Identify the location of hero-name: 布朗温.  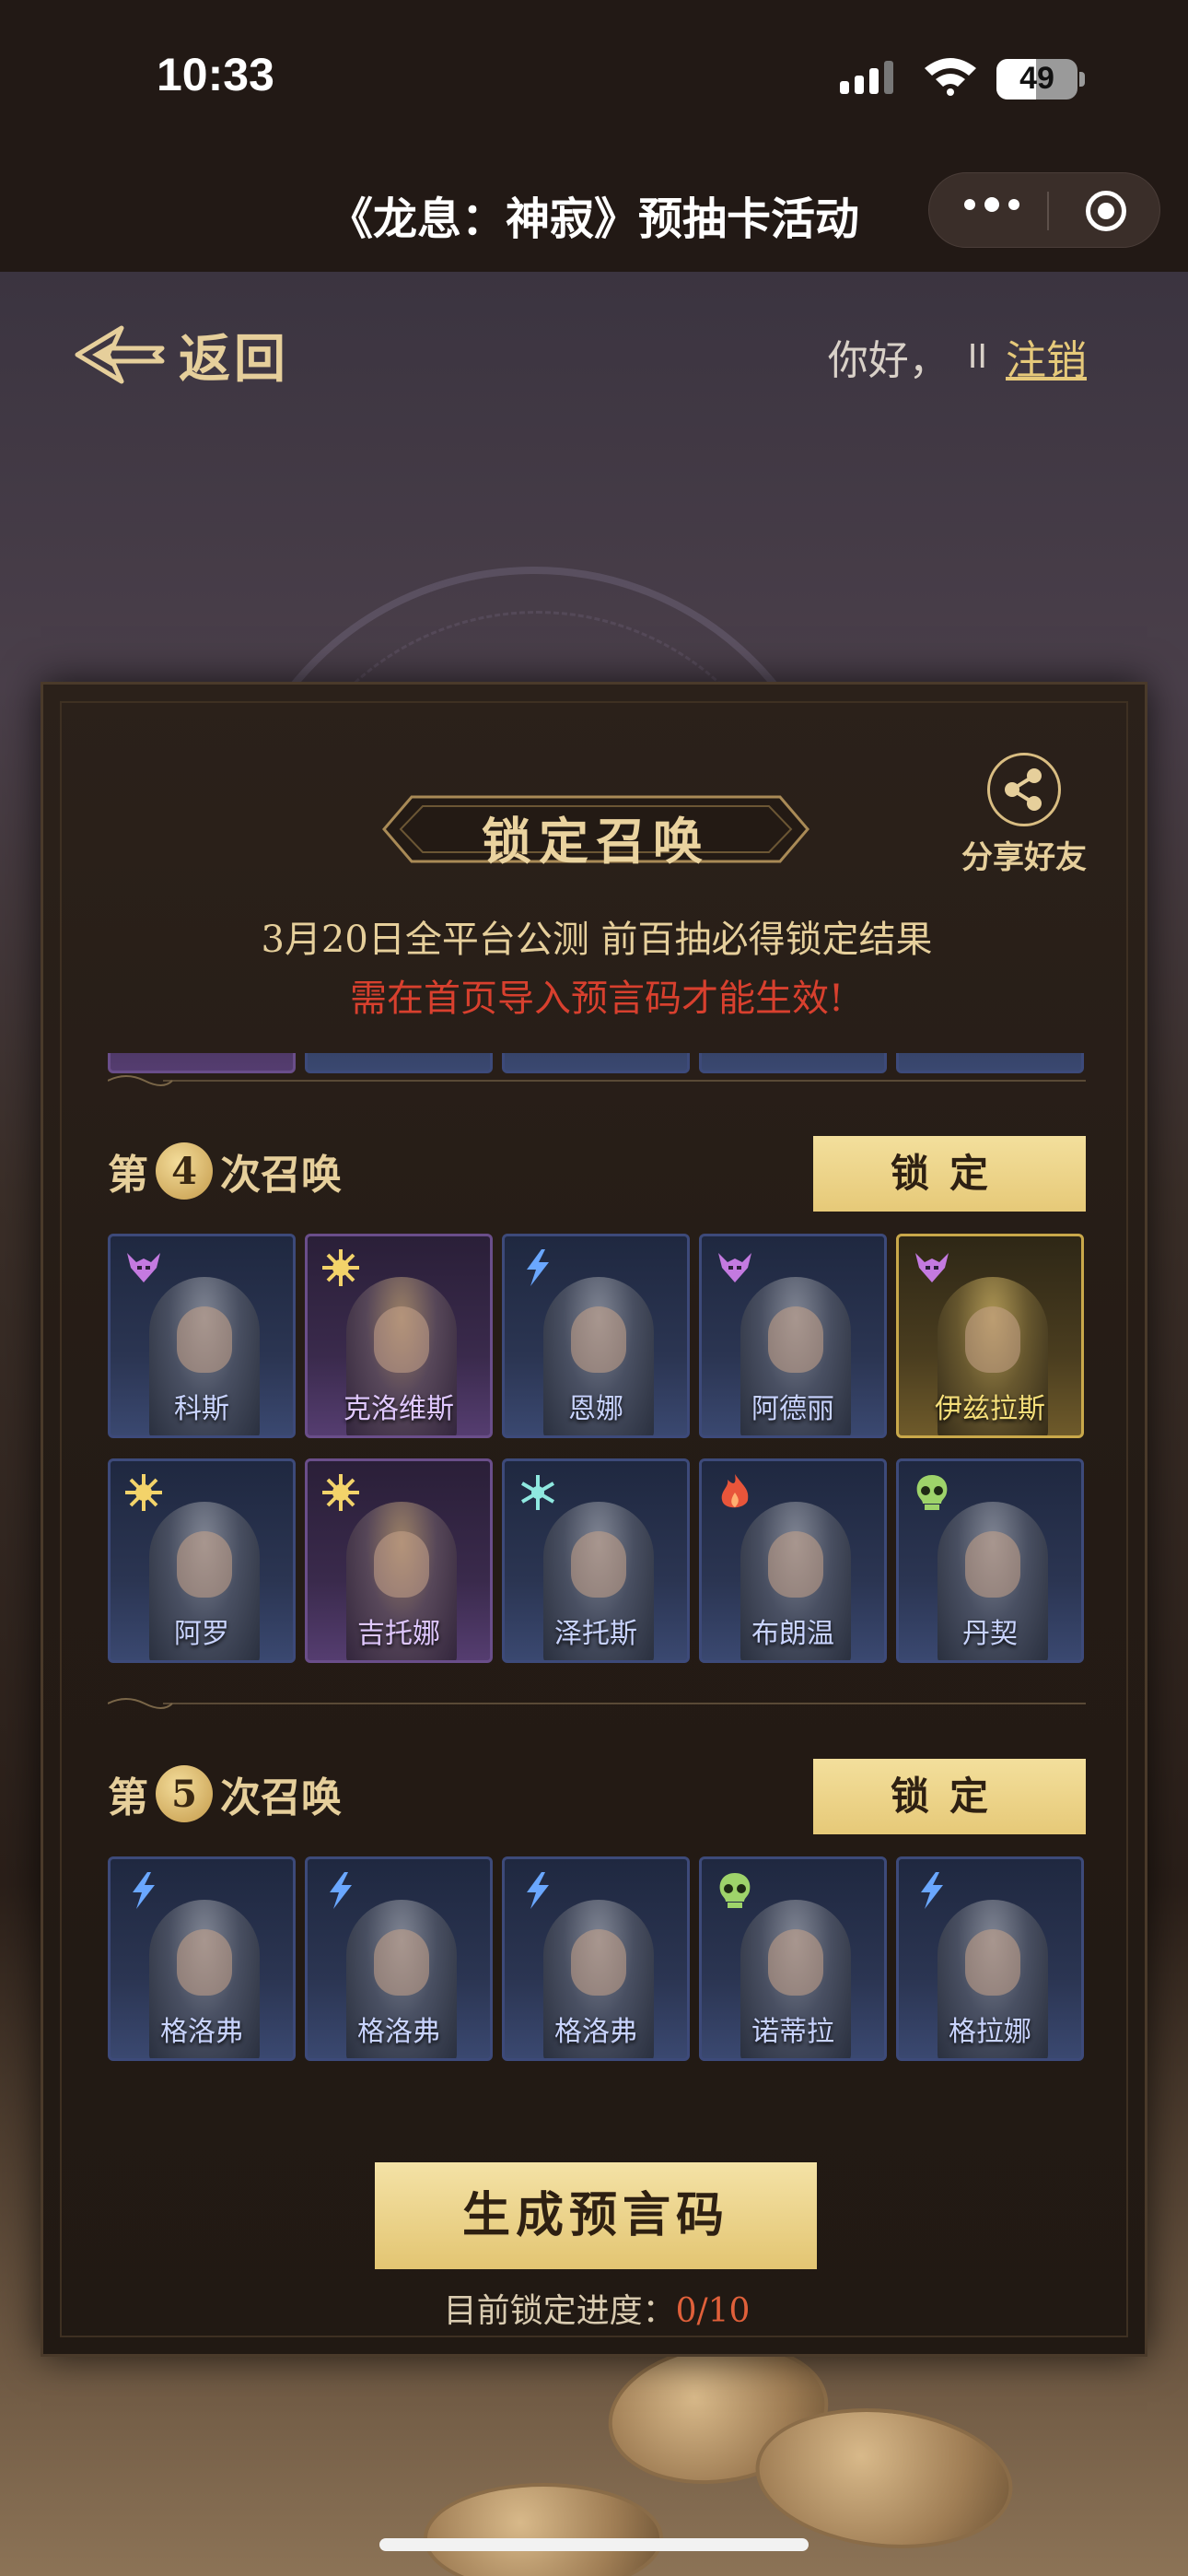
(792, 1634).